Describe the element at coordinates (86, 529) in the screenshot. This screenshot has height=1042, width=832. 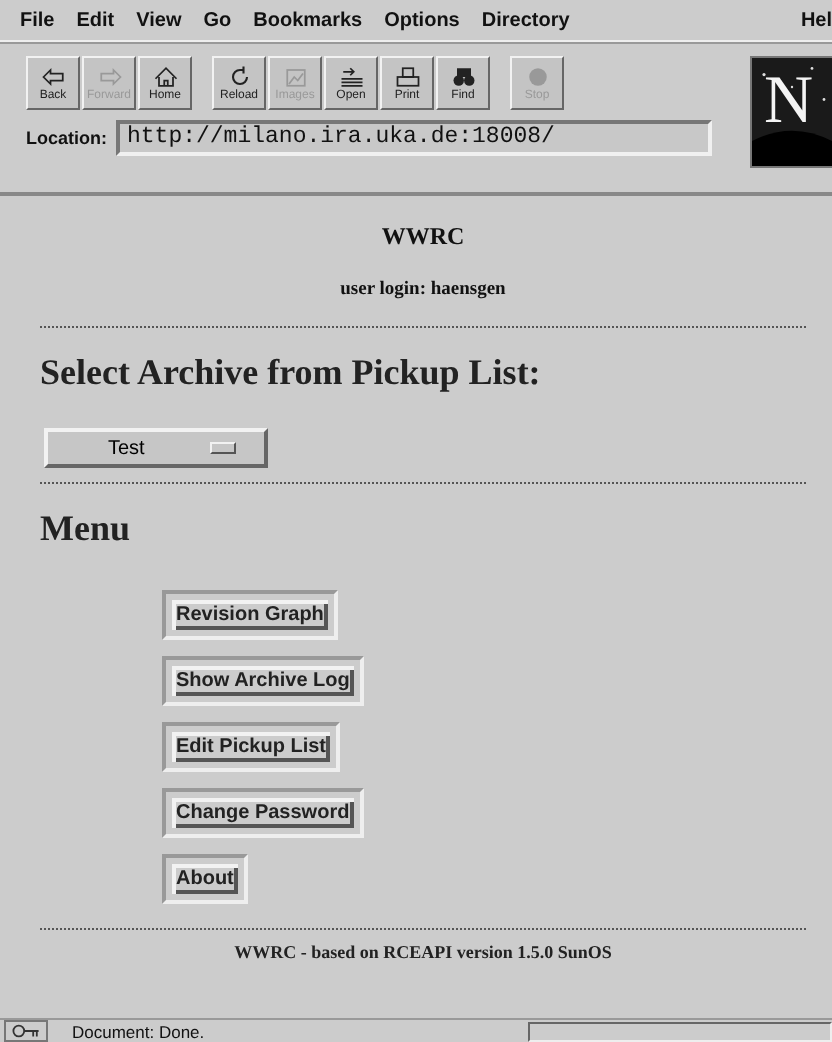
I see `section-heading: Menu` at that location.